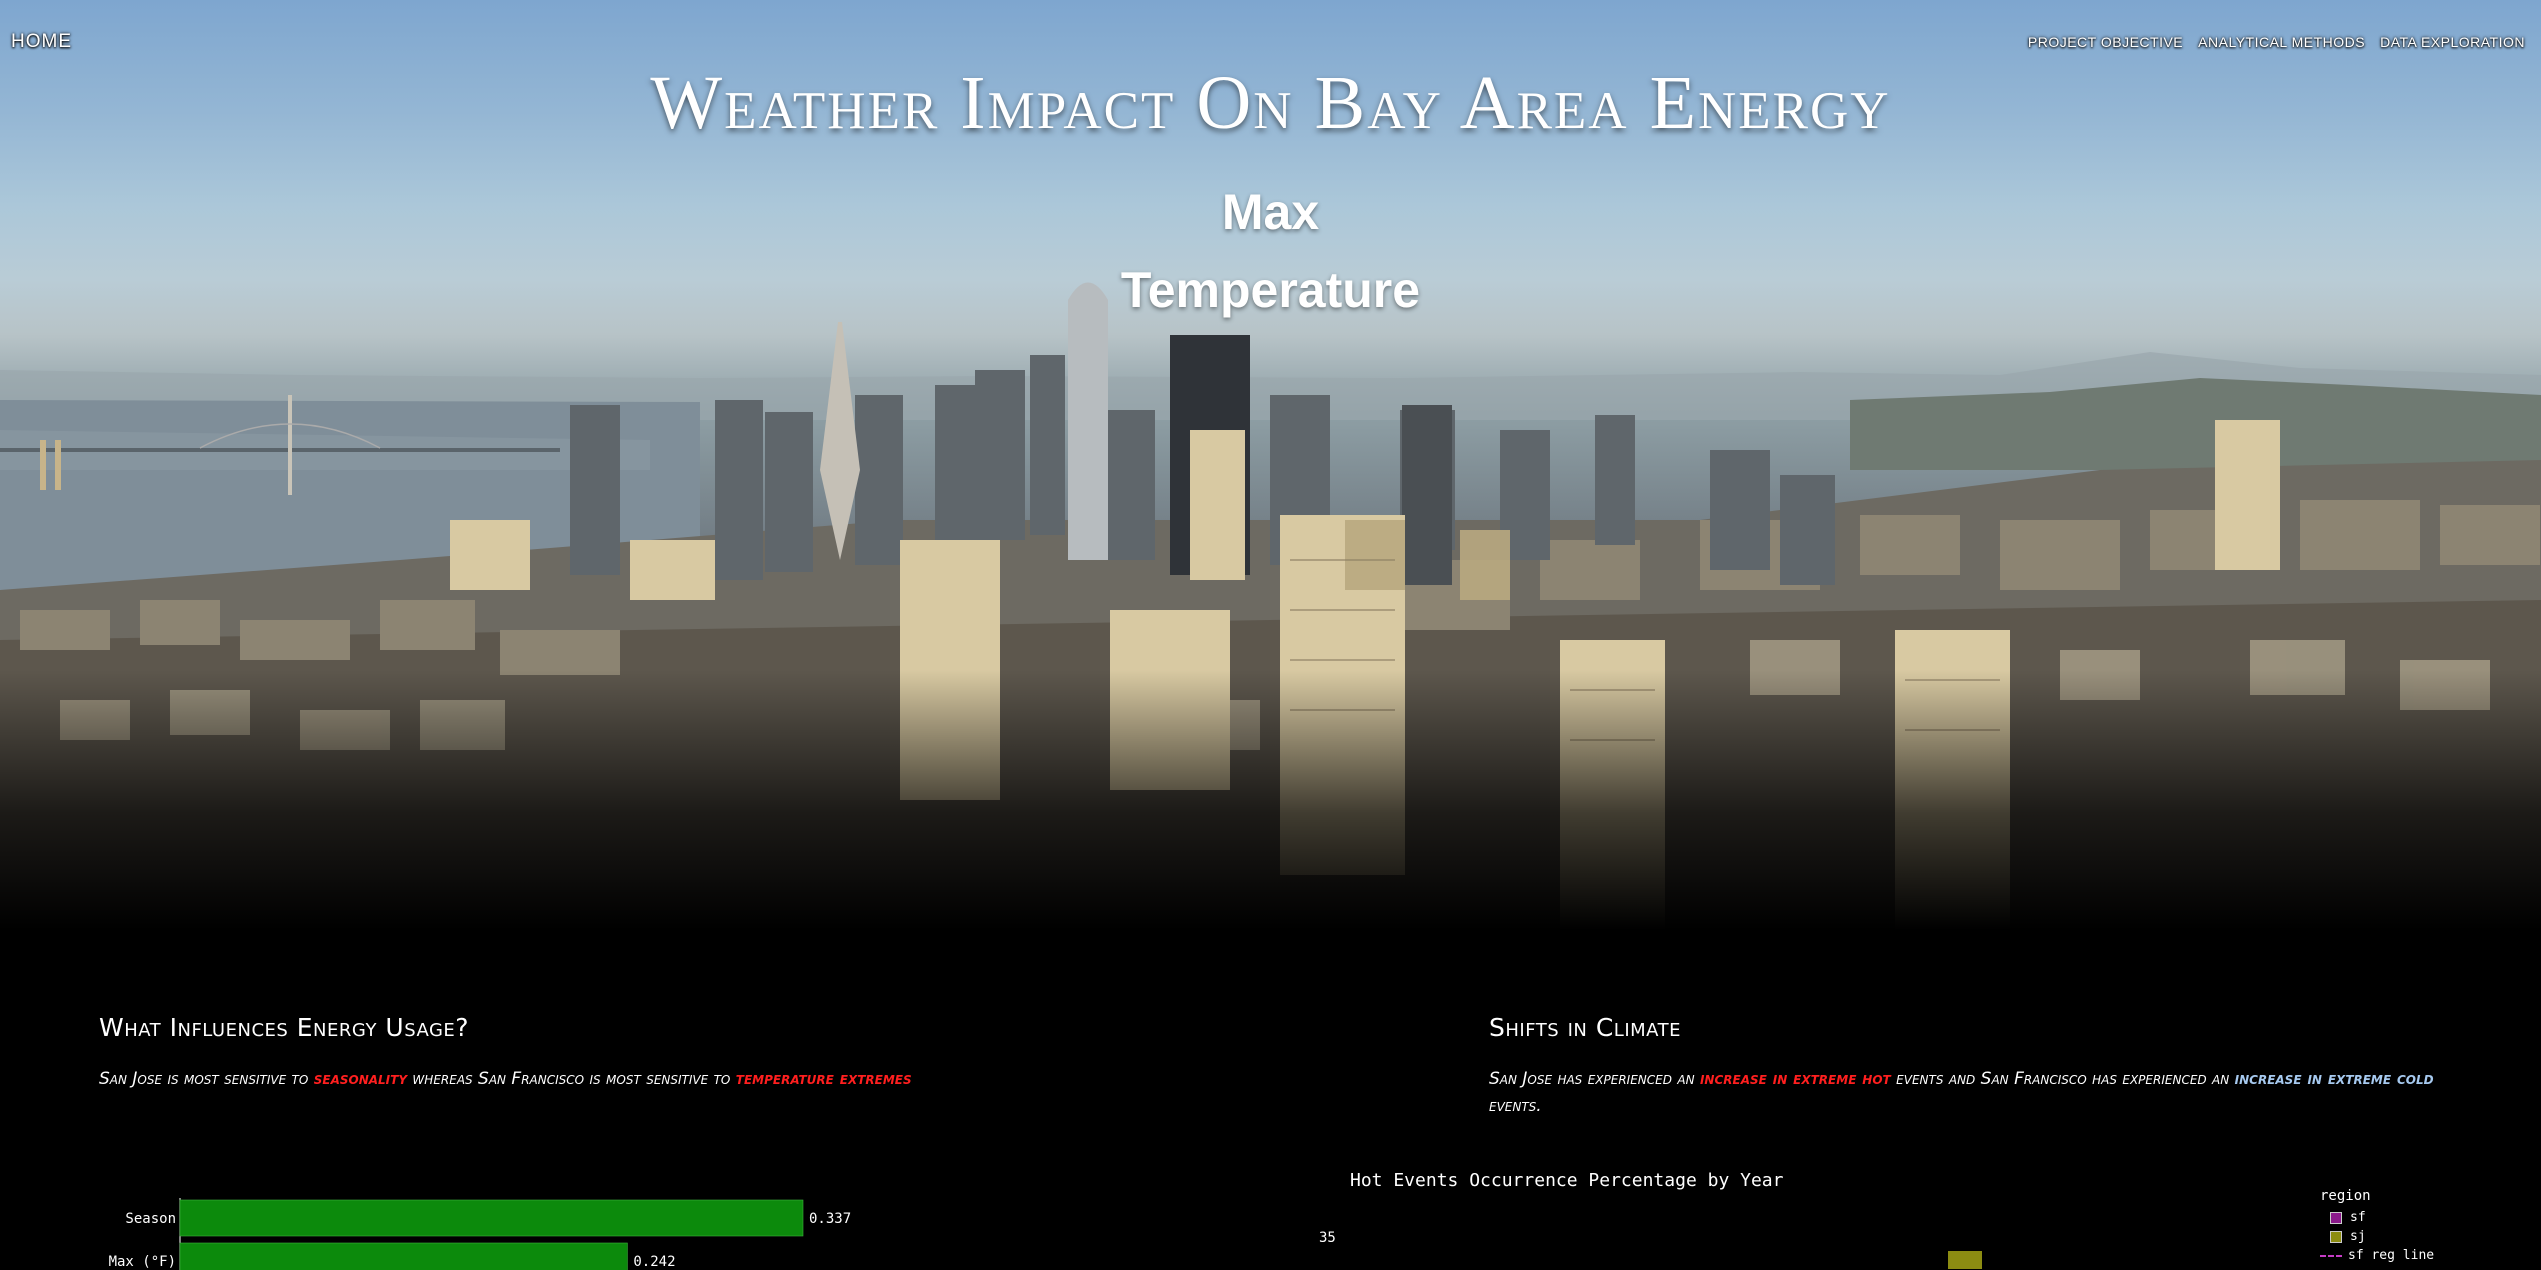  What do you see at coordinates (2377, 1217) in the screenshot?
I see `legend-item-sf: sf` at bounding box center [2377, 1217].